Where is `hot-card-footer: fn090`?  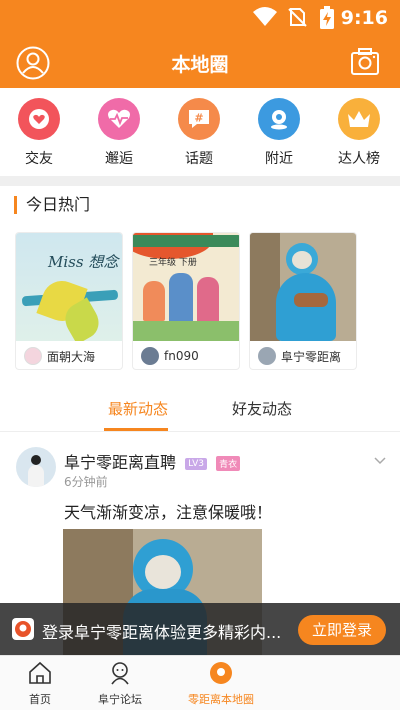
hot-card-footer: fn090 is located at coordinates (186, 355).